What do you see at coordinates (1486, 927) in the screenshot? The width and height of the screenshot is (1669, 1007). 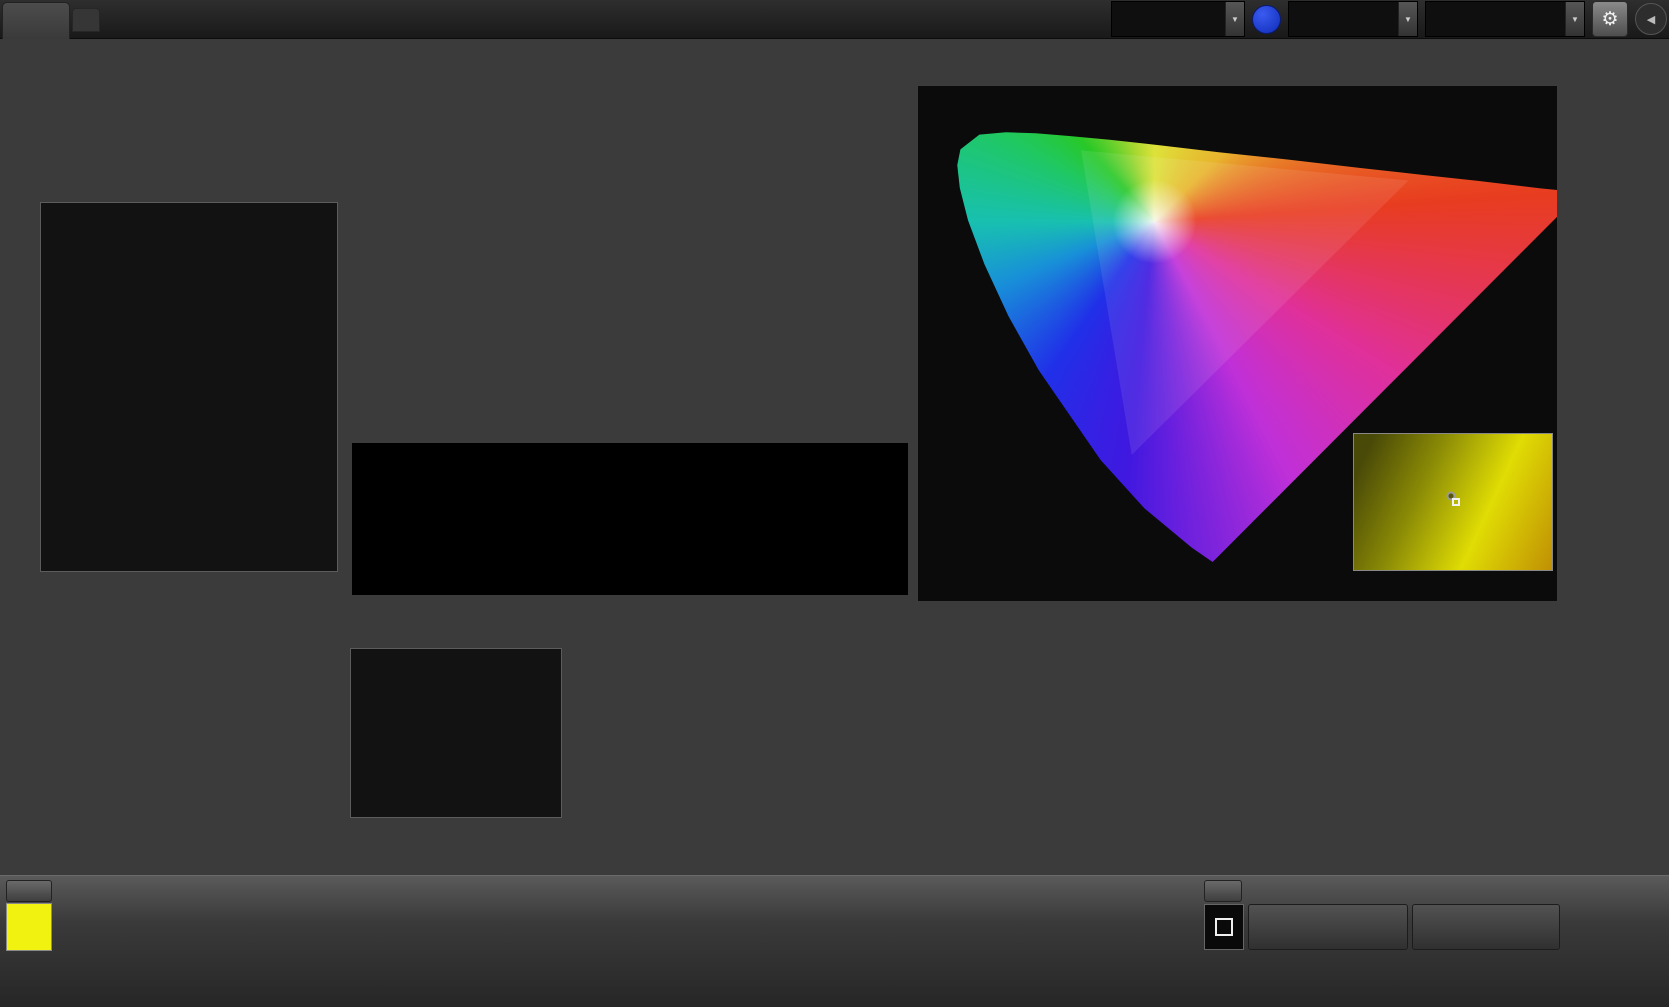 I see `next-button` at bounding box center [1486, 927].